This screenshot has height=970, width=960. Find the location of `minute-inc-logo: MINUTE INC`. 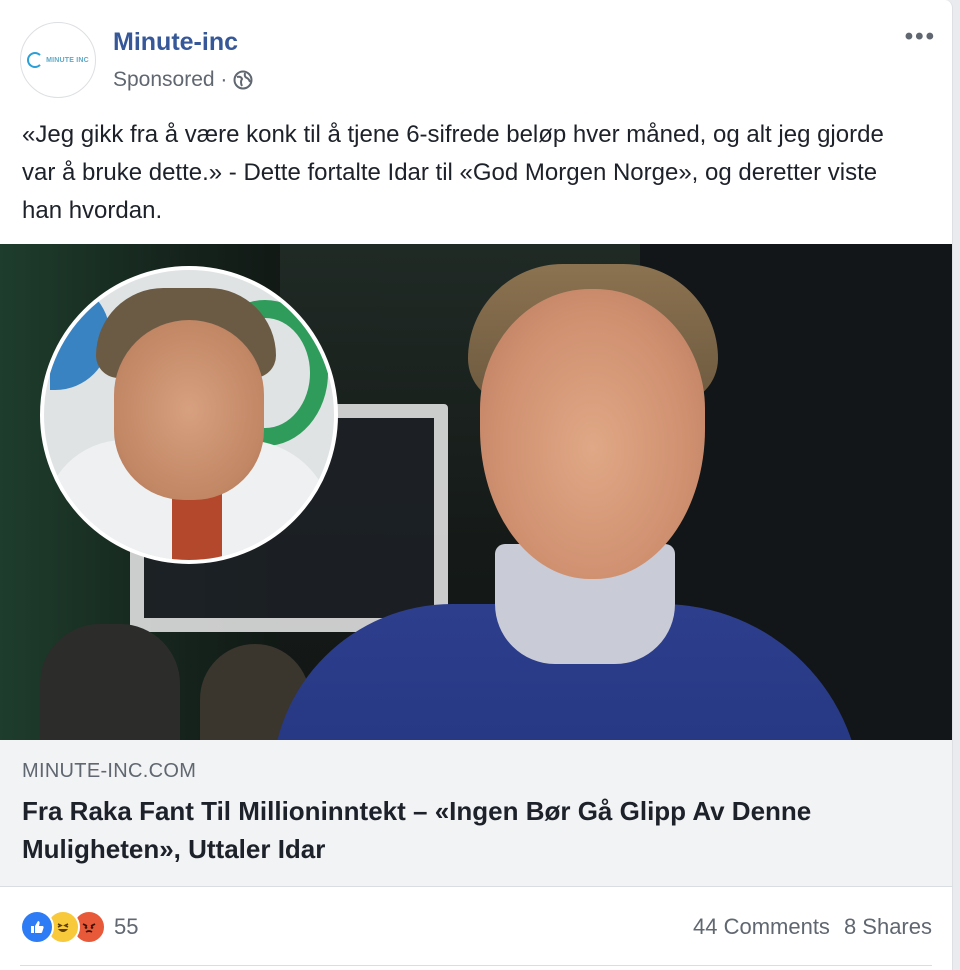

minute-inc-logo: MINUTE INC is located at coordinates (58, 60).